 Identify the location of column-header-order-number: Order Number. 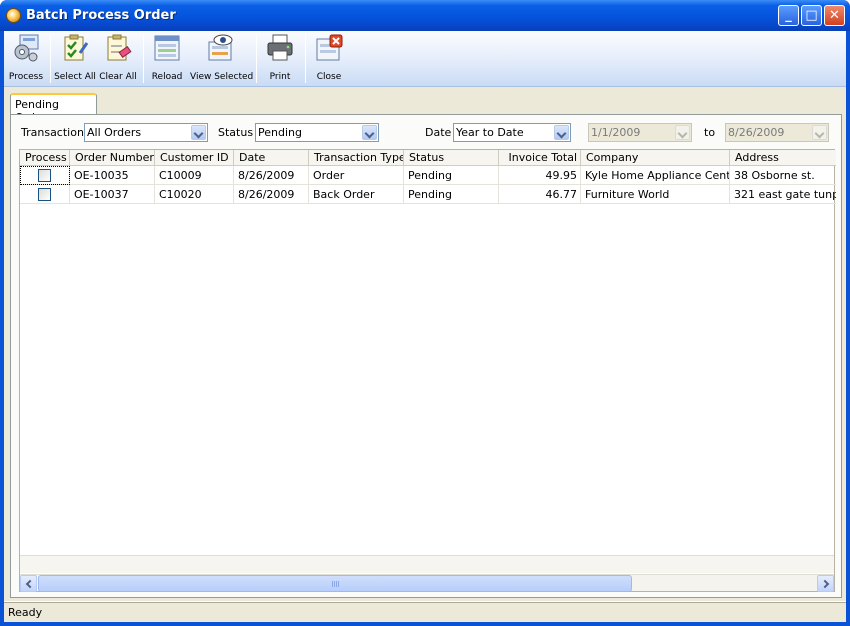
(112, 158).